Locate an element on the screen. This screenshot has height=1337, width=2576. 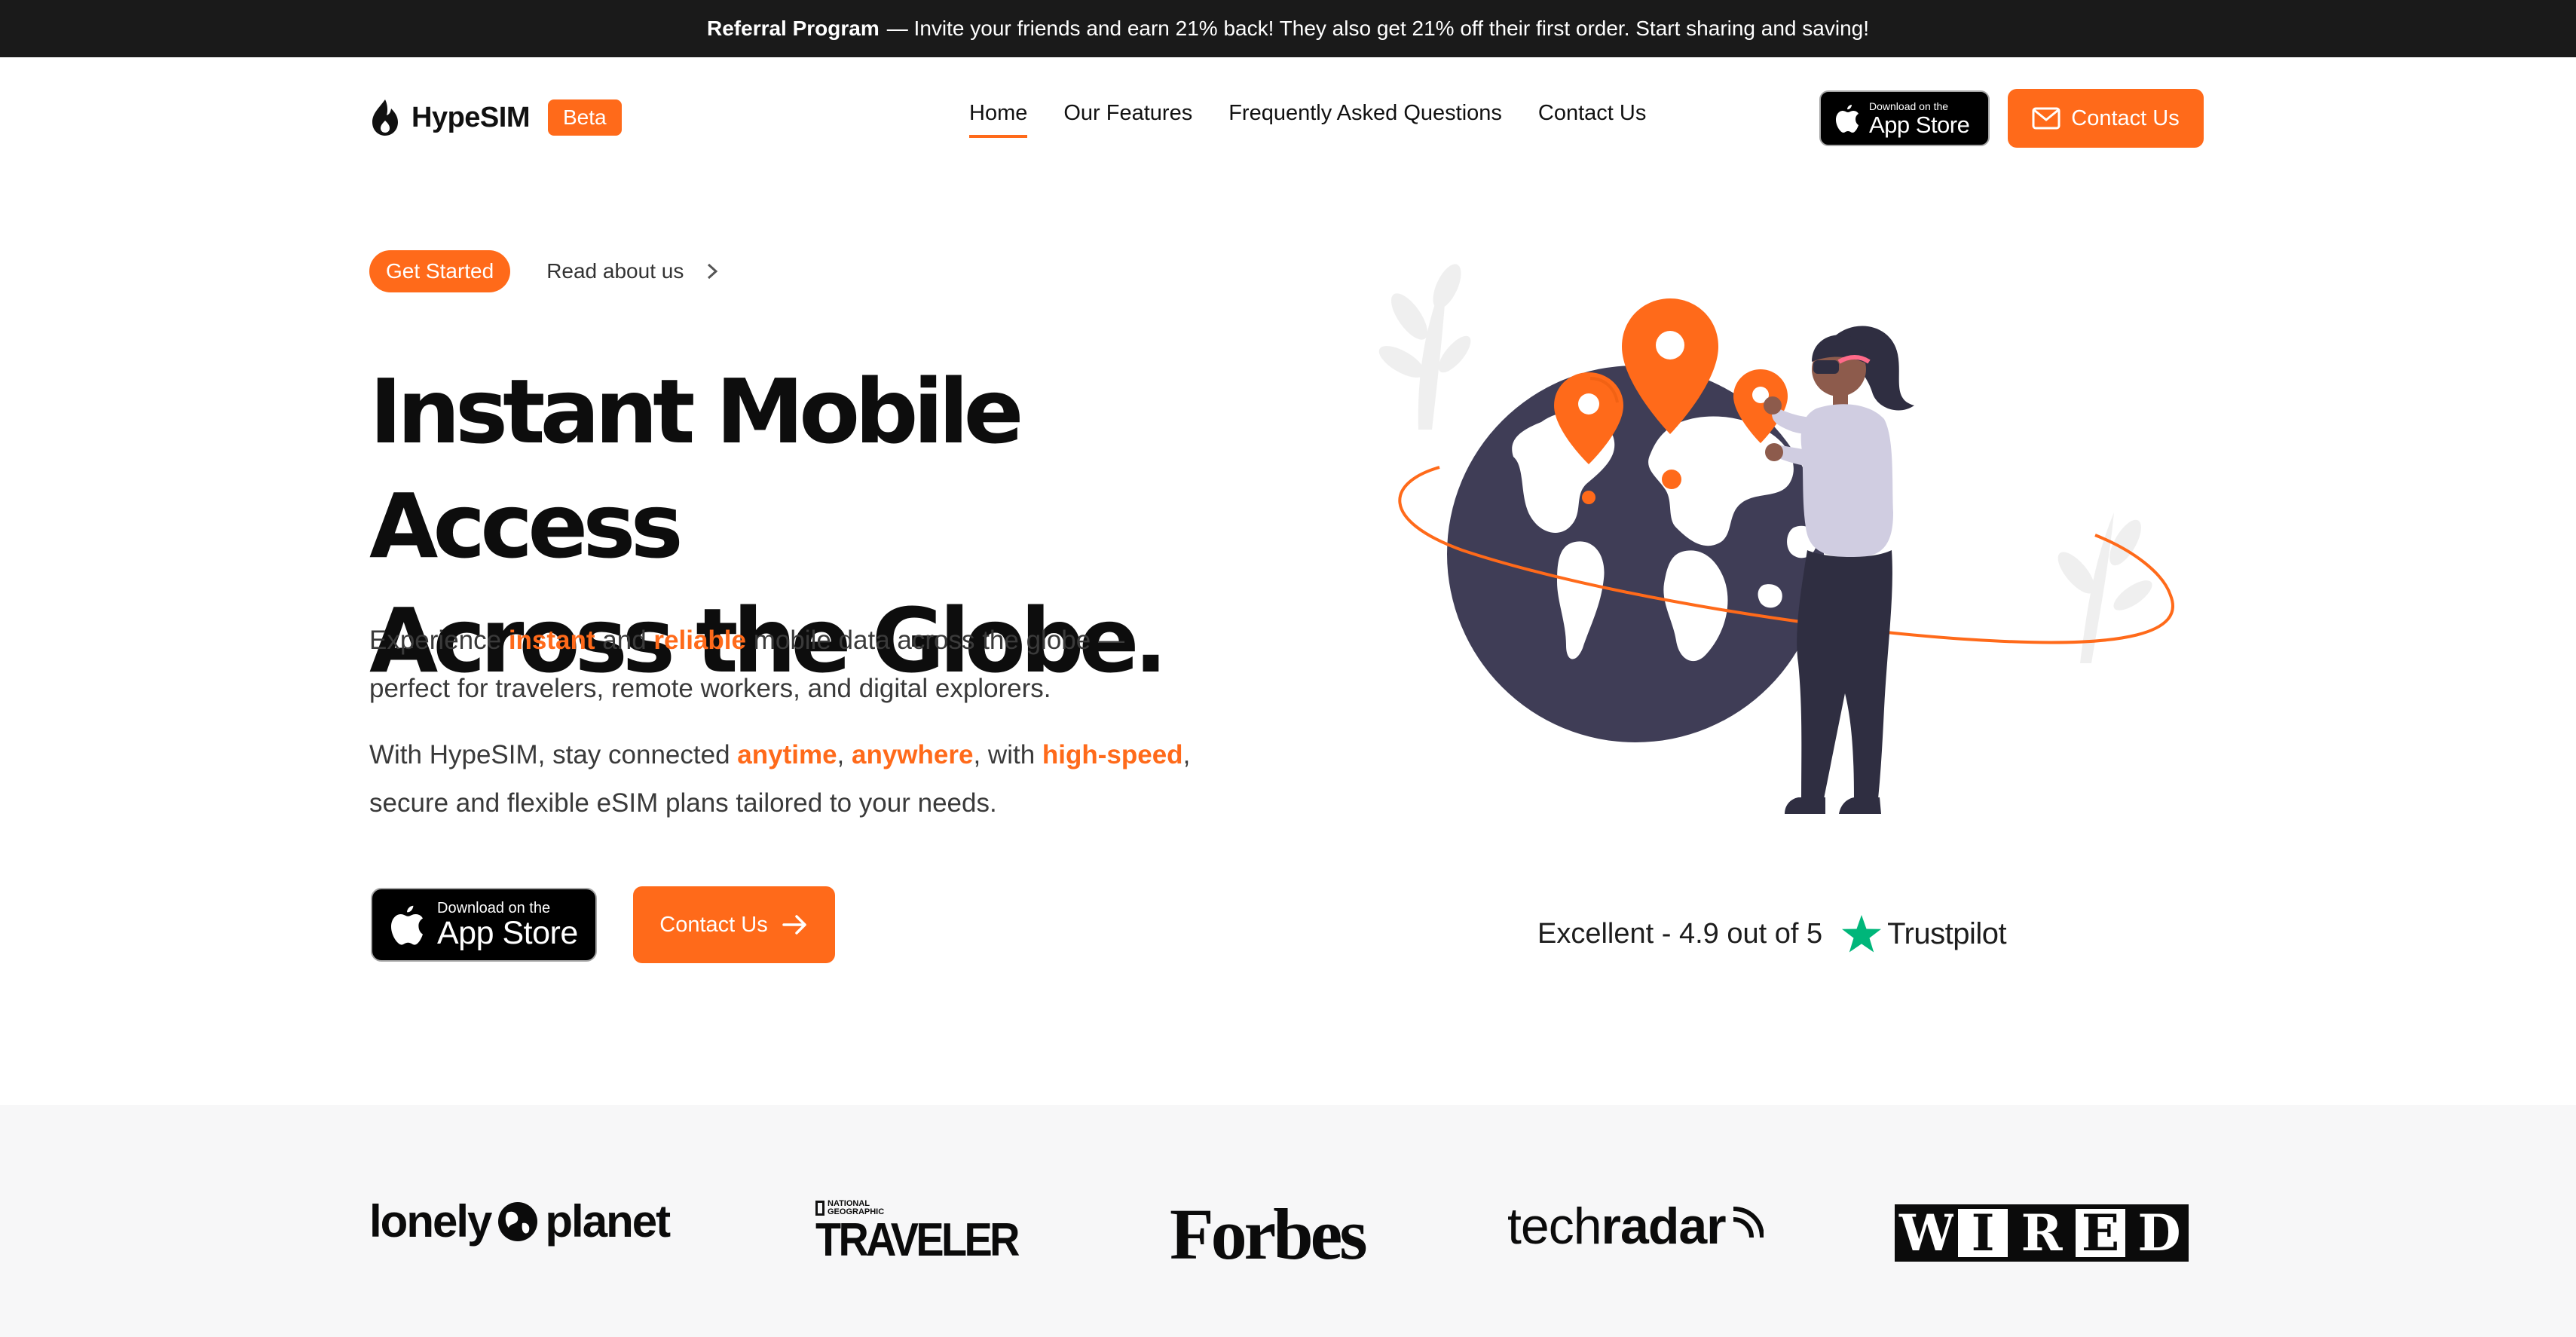
header-contact-label: Contact Us is located at coordinates (2125, 118).